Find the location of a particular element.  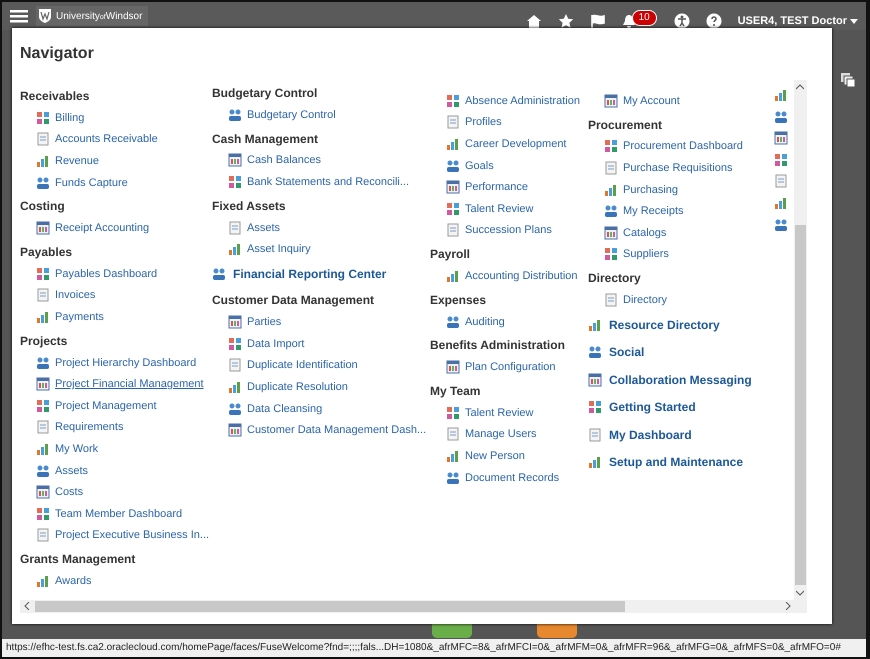

home-icon is located at coordinates (534, 21).